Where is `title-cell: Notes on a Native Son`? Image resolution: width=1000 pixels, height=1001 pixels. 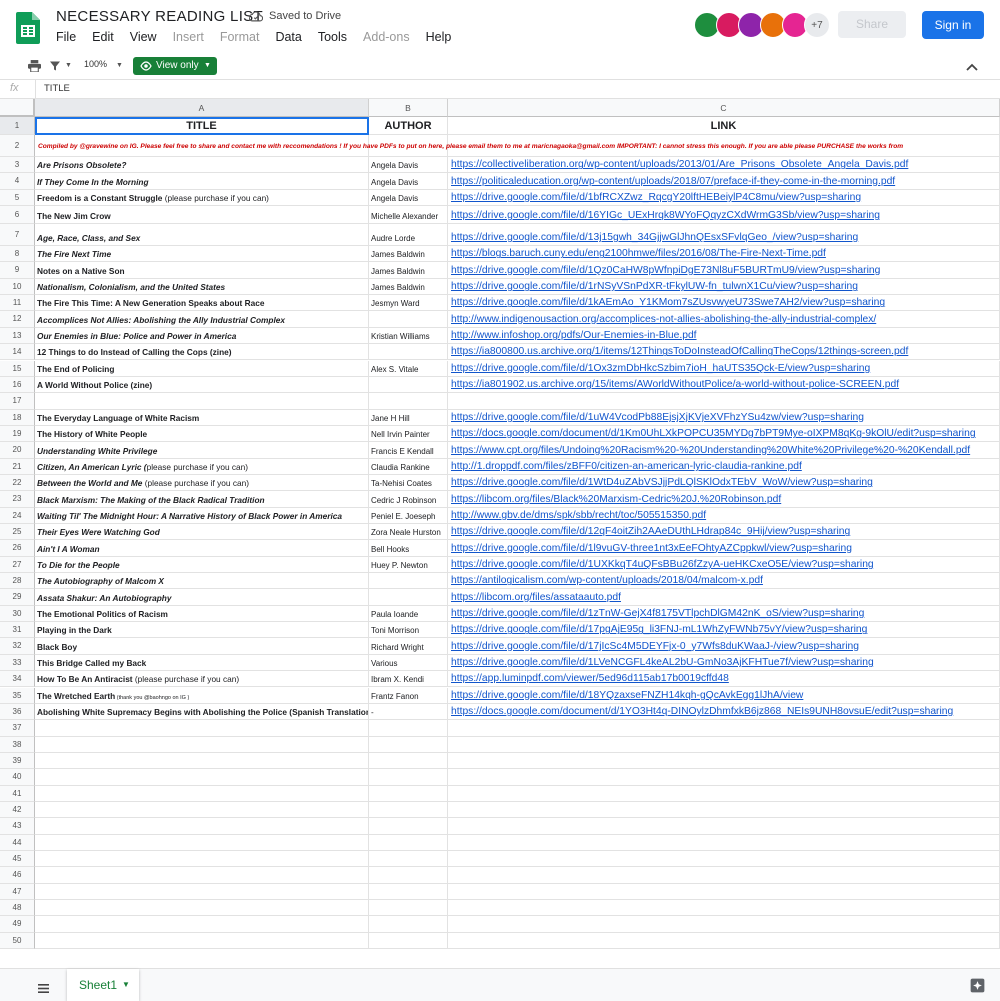 title-cell: Notes on a Native Son is located at coordinates (202, 270).